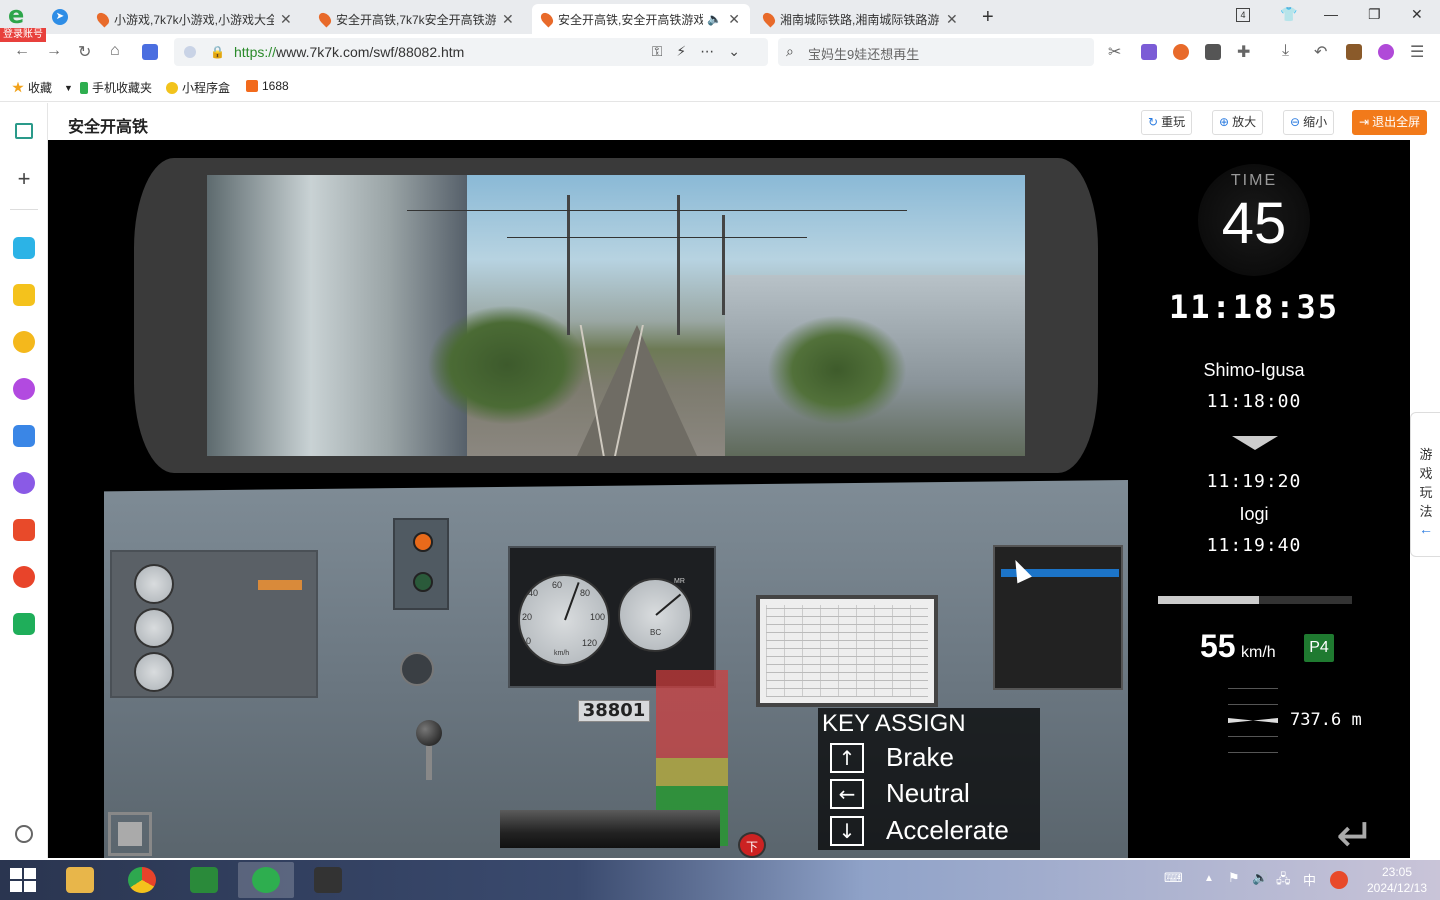  I want to click on close-window-icon: ✕, so click(1417, 14).